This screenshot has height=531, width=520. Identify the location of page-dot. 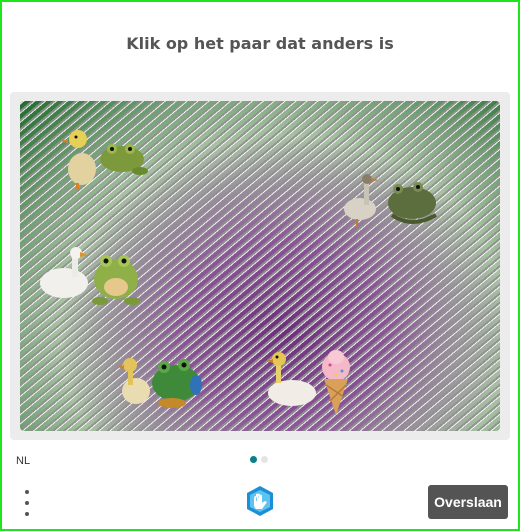
(264, 459).